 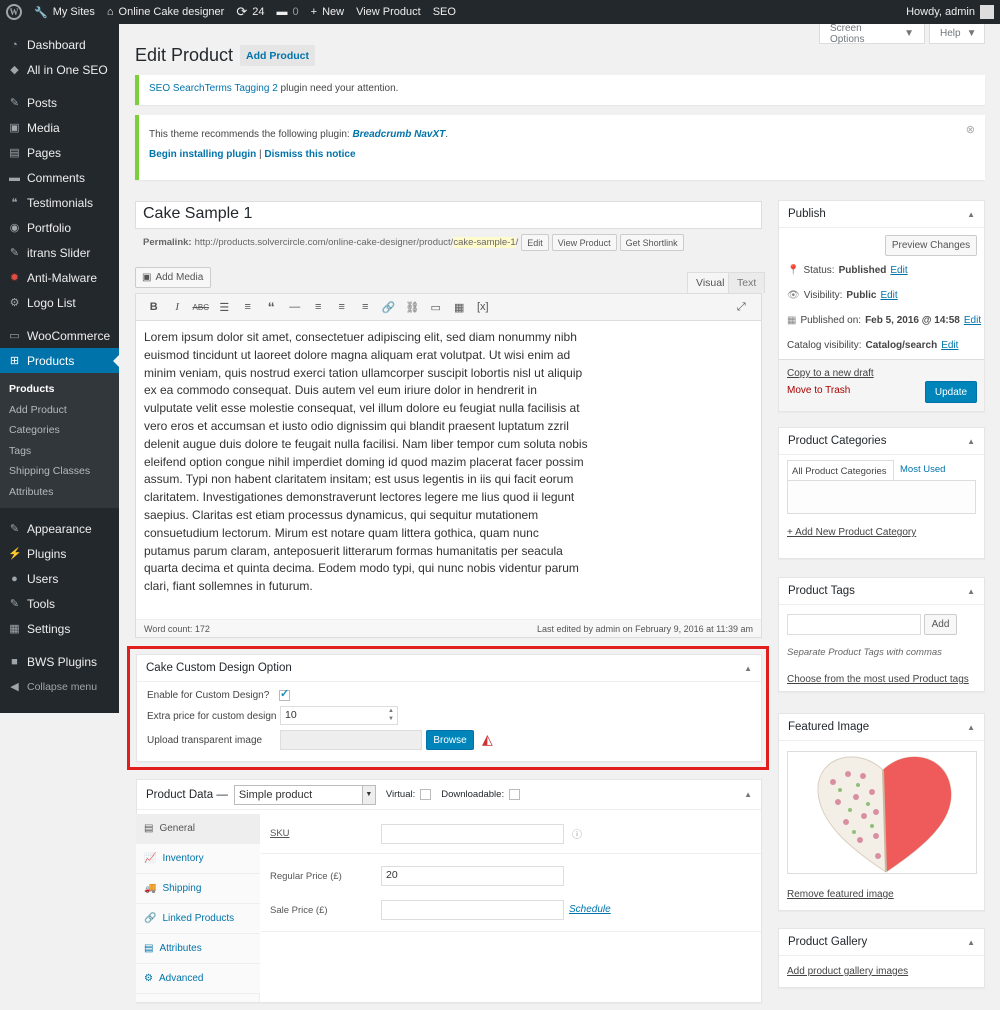 I want to click on virtual-checkbox, so click(x=426, y=794).